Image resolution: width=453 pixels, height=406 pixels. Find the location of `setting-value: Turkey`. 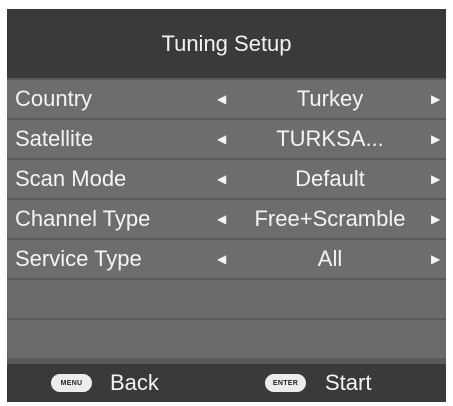

setting-value: Turkey is located at coordinates (330, 98).